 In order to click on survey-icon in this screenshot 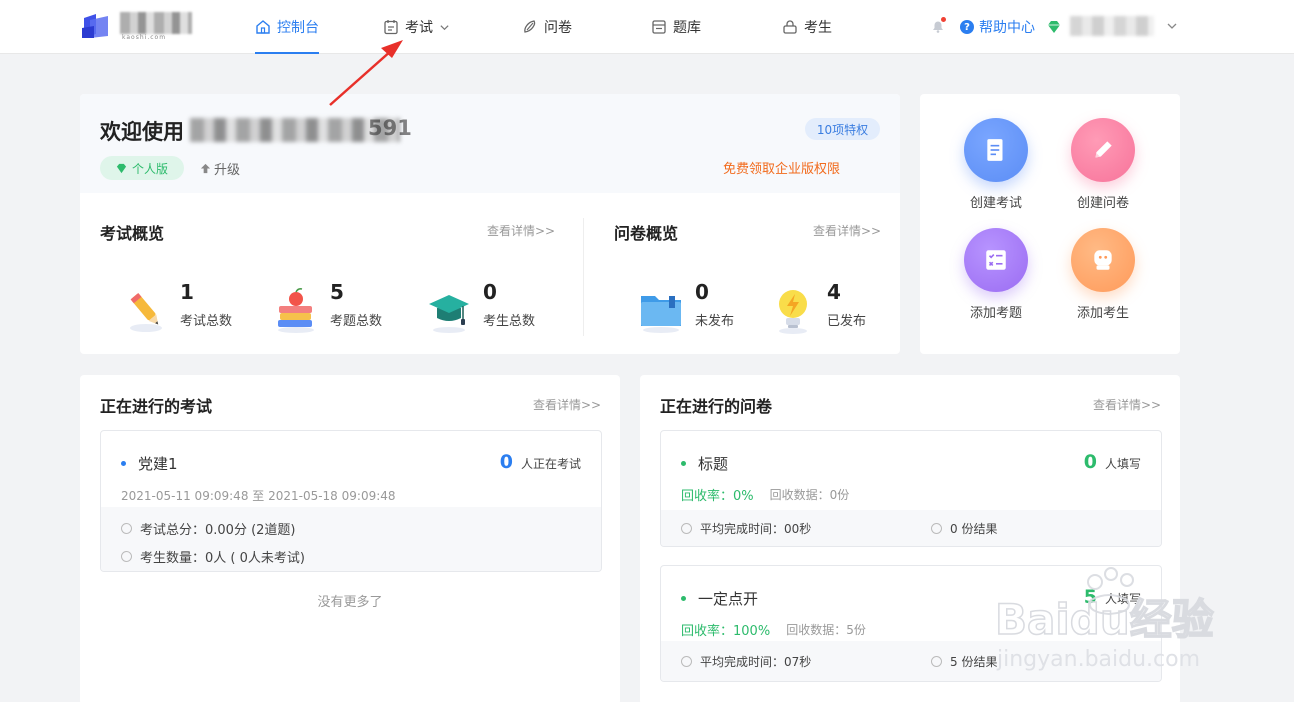, I will do `click(530, 26)`.